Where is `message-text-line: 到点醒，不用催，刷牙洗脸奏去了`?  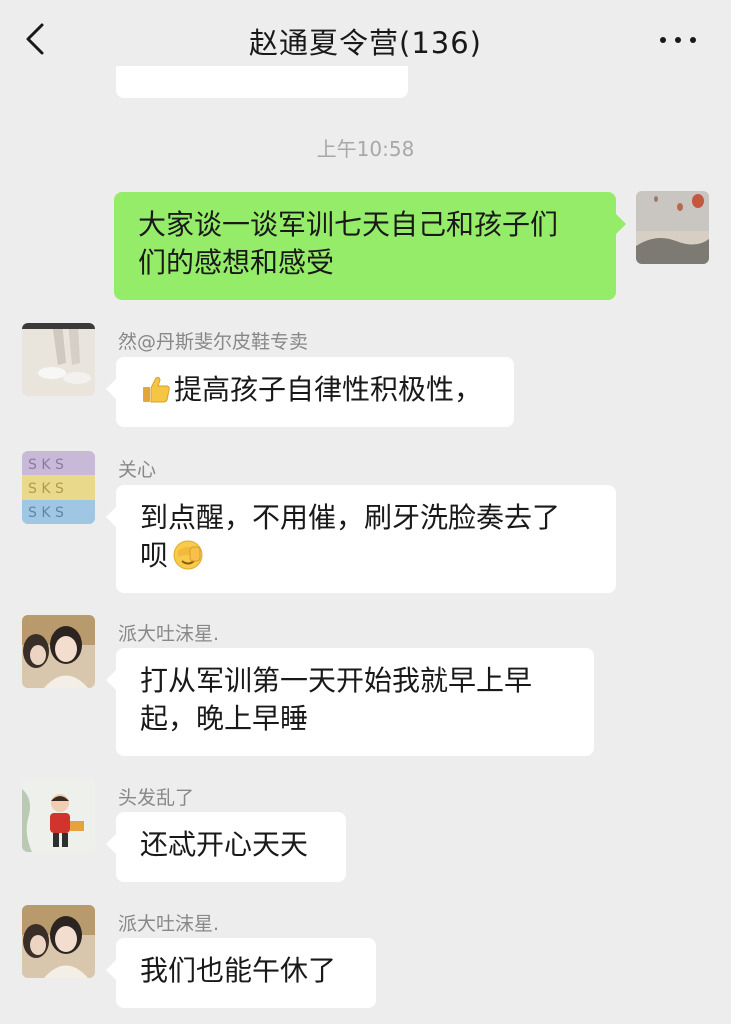 message-text-line: 到点醒，不用催，刷牙洗脸奏去了 is located at coordinates (350, 517).